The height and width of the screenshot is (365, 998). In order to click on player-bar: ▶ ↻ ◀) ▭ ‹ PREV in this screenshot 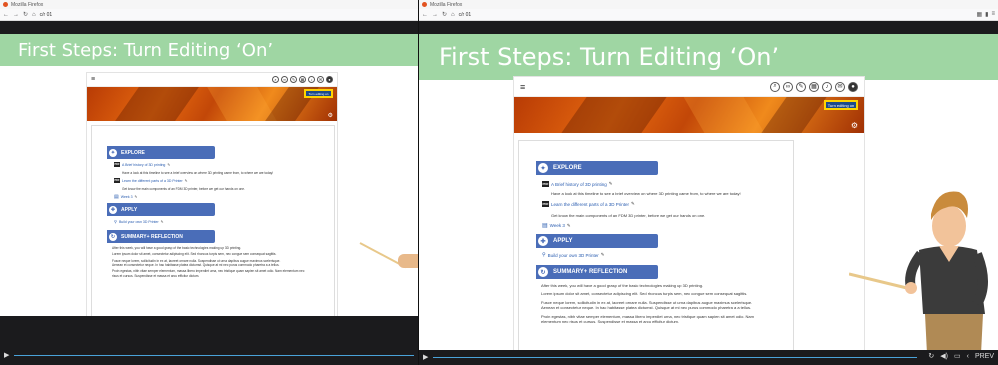, I will do `click(708, 357)`.